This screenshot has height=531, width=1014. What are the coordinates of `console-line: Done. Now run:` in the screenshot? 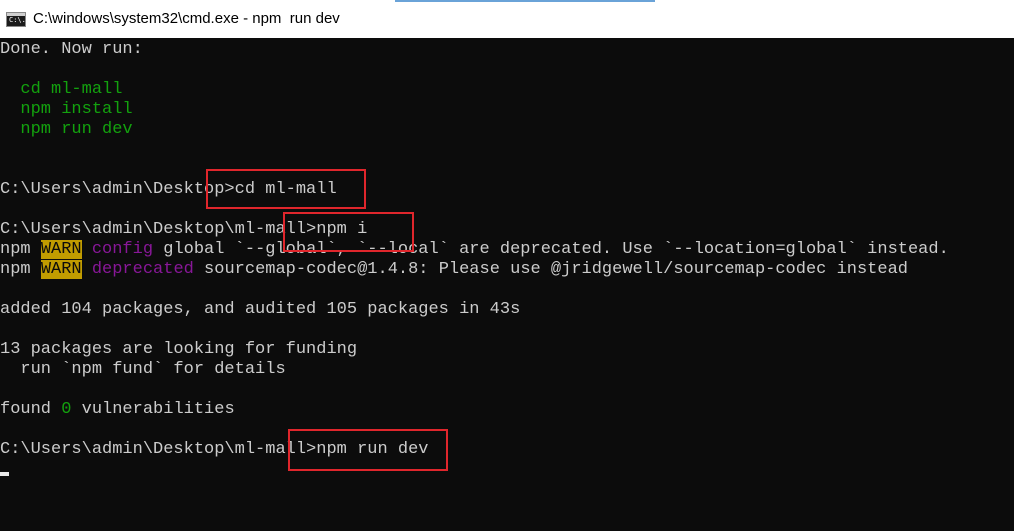 It's located at (71, 49).